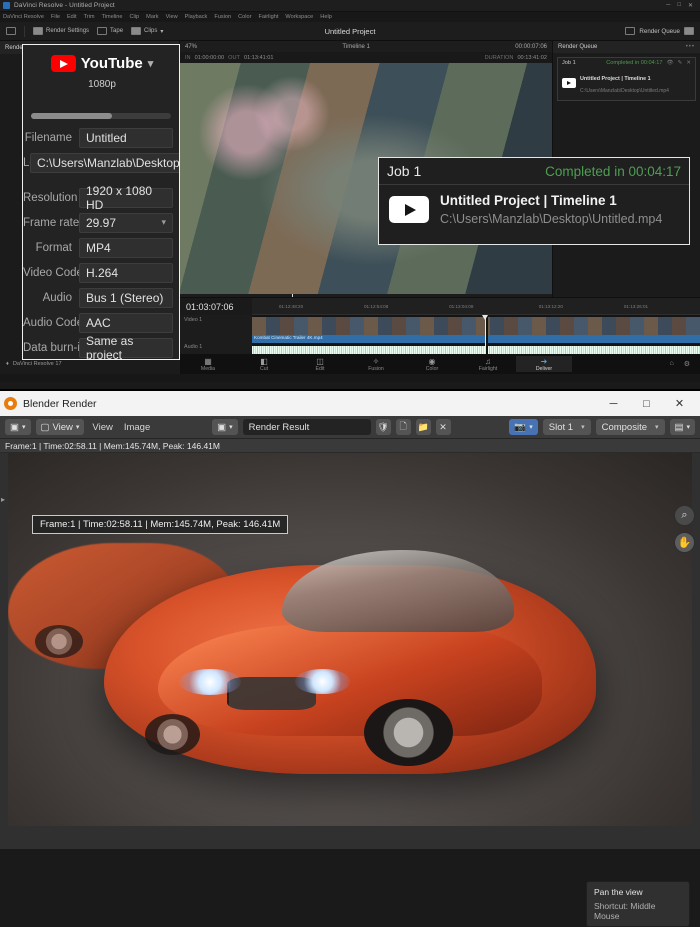 Image resolution: width=700 pixels, height=927 pixels. Describe the element at coordinates (191, 47) in the screenshot. I see `viewer-zoom-select: 47%` at that location.